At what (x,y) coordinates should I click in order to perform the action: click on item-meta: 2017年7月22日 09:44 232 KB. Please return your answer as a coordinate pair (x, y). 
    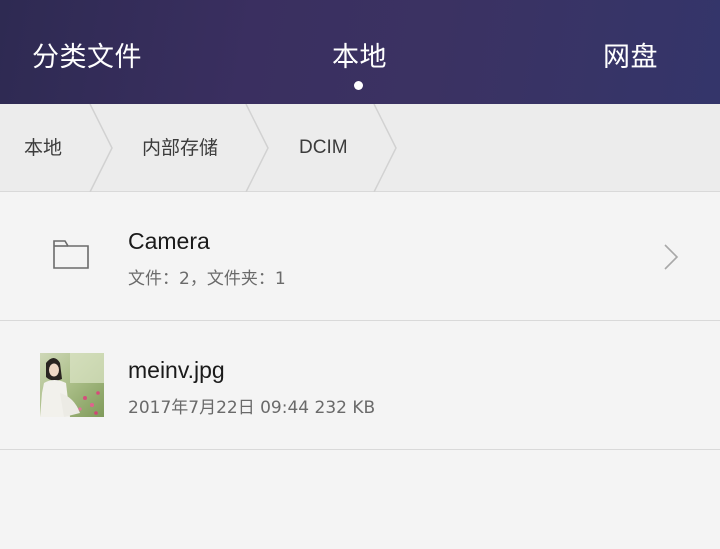
    Looking at the image, I should click on (252, 408).